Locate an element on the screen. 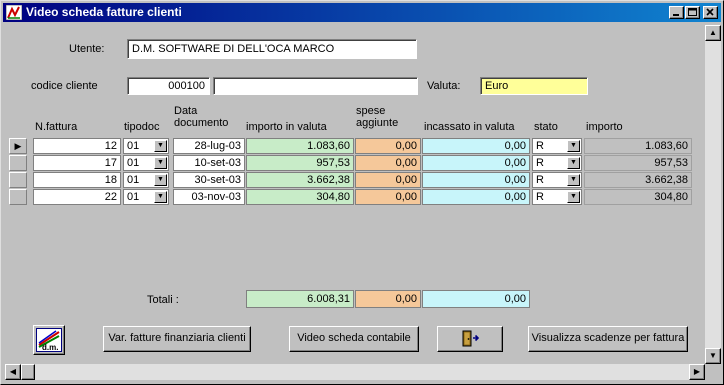 Image resolution: width=724 pixels, height=385 pixels. scroll-down-icon: ▼ is located at coordinates (713, 356).